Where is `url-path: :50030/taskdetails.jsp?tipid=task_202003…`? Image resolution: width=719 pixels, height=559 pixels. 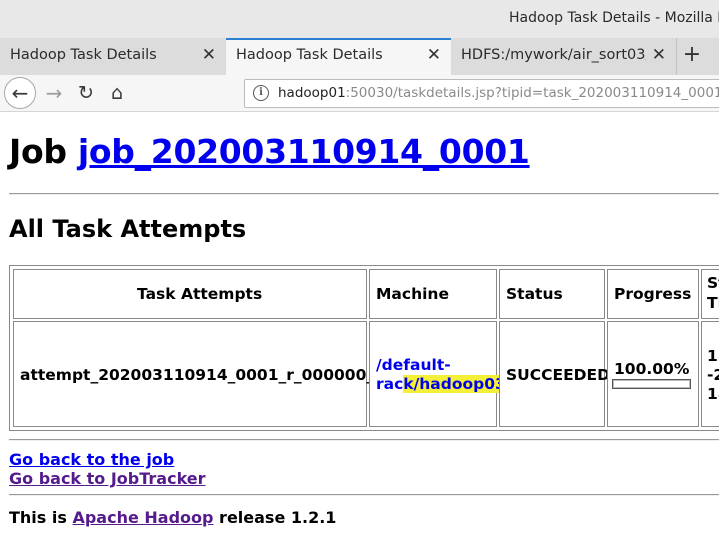 url-path: :50030/taskdetails.jsp?tipid=task_202003… is located at coordinates (532, 93).